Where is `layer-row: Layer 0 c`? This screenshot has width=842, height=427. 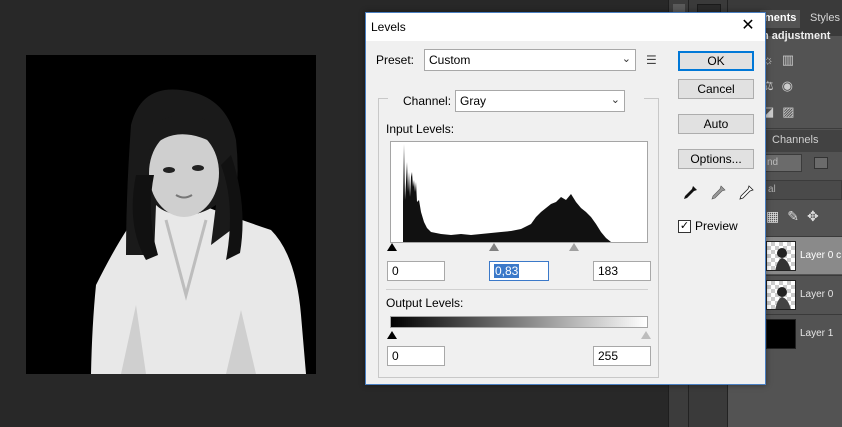 layer-row: Layer 0 c is located at coordinates (803, 255).